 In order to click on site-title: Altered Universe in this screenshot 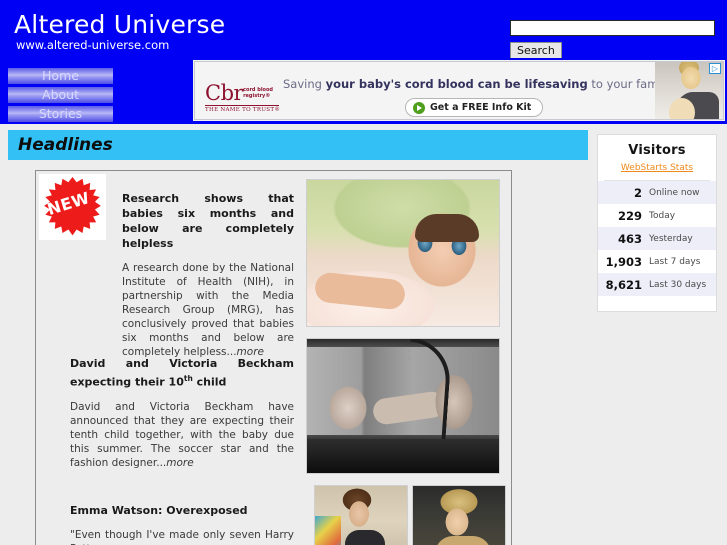, I will do `click(120, 24)`.